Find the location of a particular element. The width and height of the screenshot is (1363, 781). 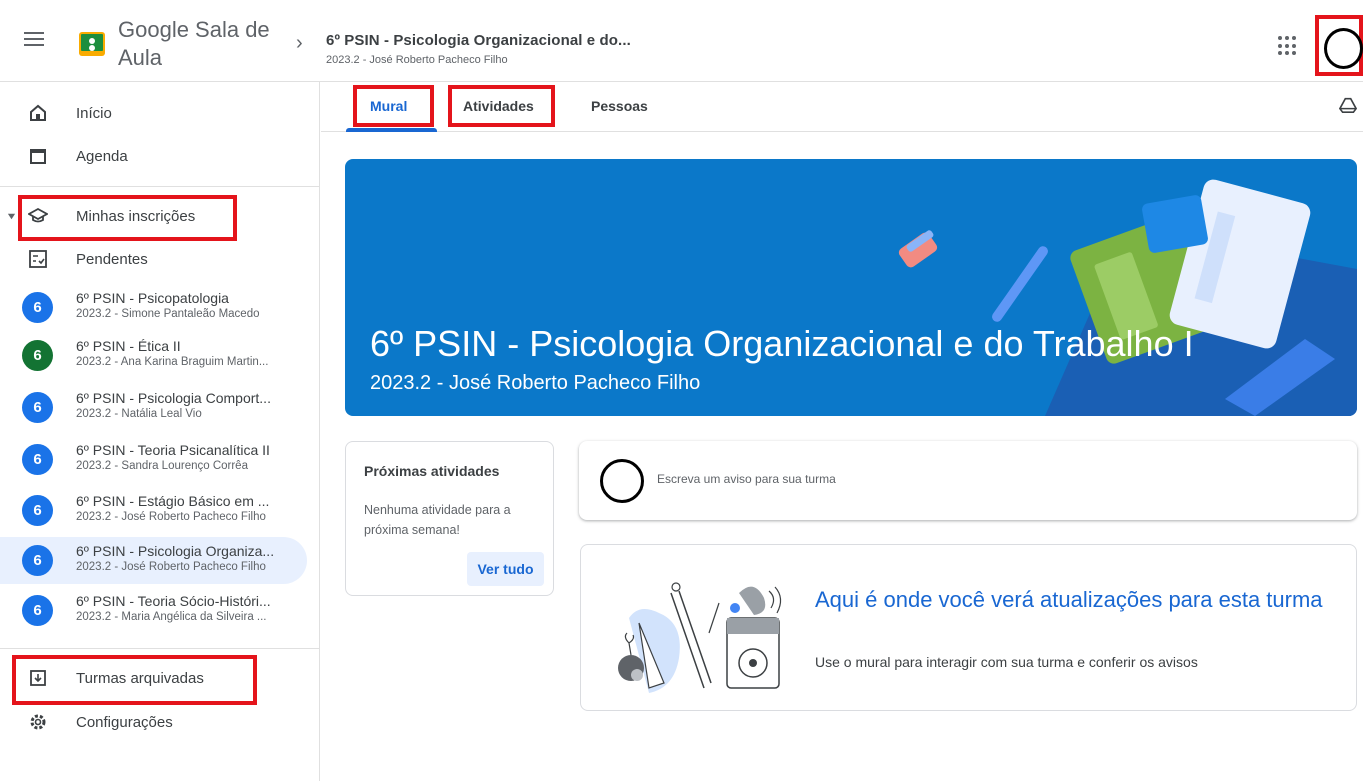

sidebar-item-label: Configurações is located at coordinates (124, 722).